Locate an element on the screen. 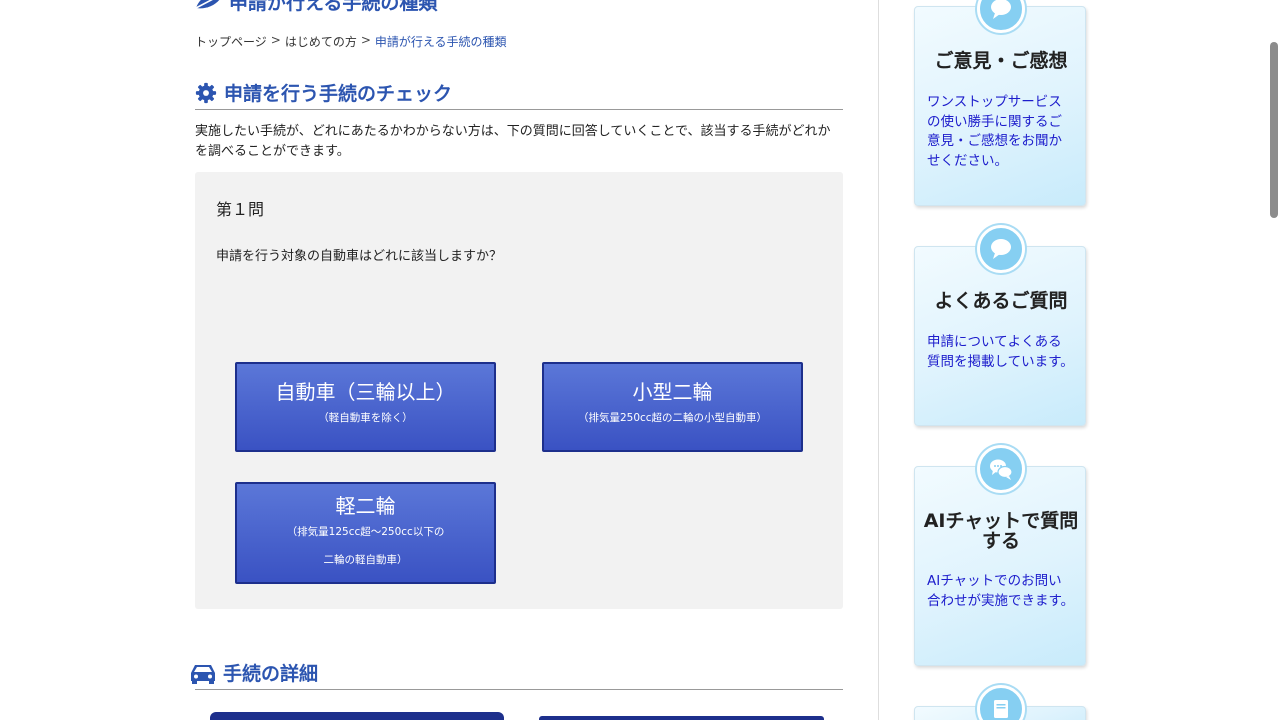  manual-card is located at coordinates (1000, 702).